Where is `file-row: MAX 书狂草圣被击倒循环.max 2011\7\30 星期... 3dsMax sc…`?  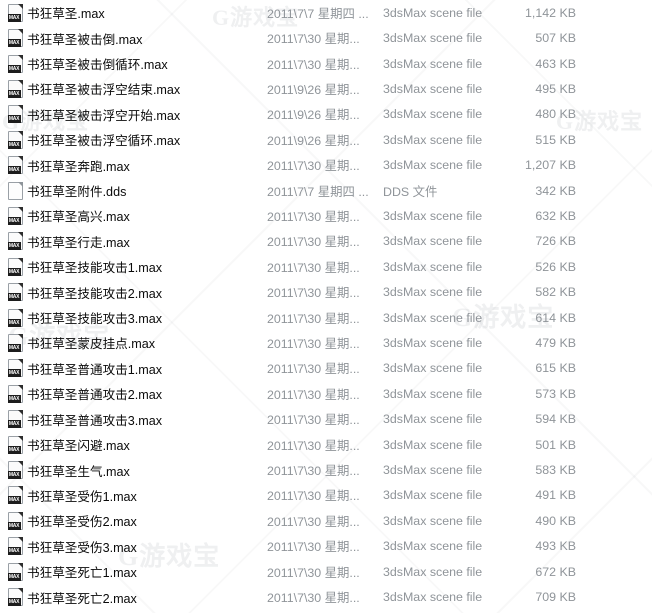 file-row: MAX 书狂草圣被击倒循环.max 2011\7\30 星期... 3dsMax sc… is located at coordinates (326, 63).